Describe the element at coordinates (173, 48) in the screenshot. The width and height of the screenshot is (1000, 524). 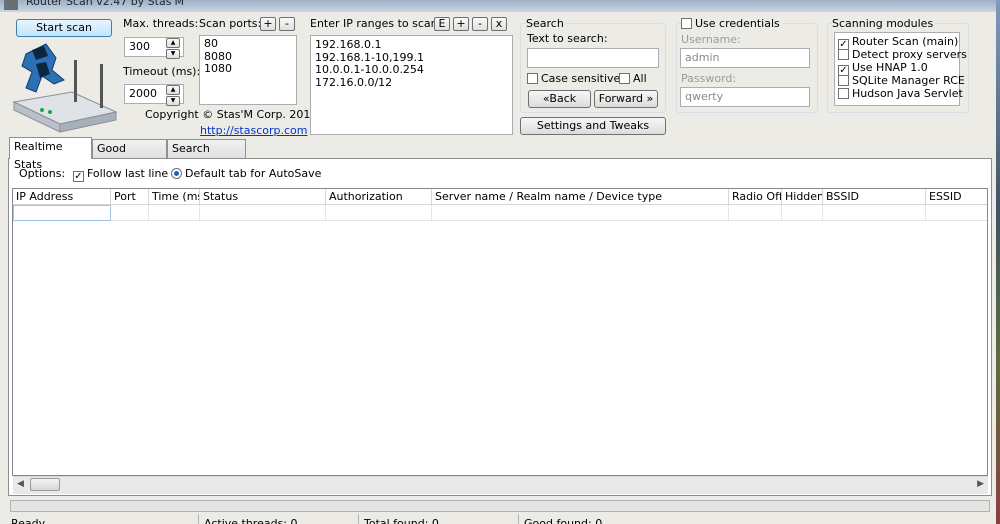
I see `threads-spinner: ▲ ▼` at that location.